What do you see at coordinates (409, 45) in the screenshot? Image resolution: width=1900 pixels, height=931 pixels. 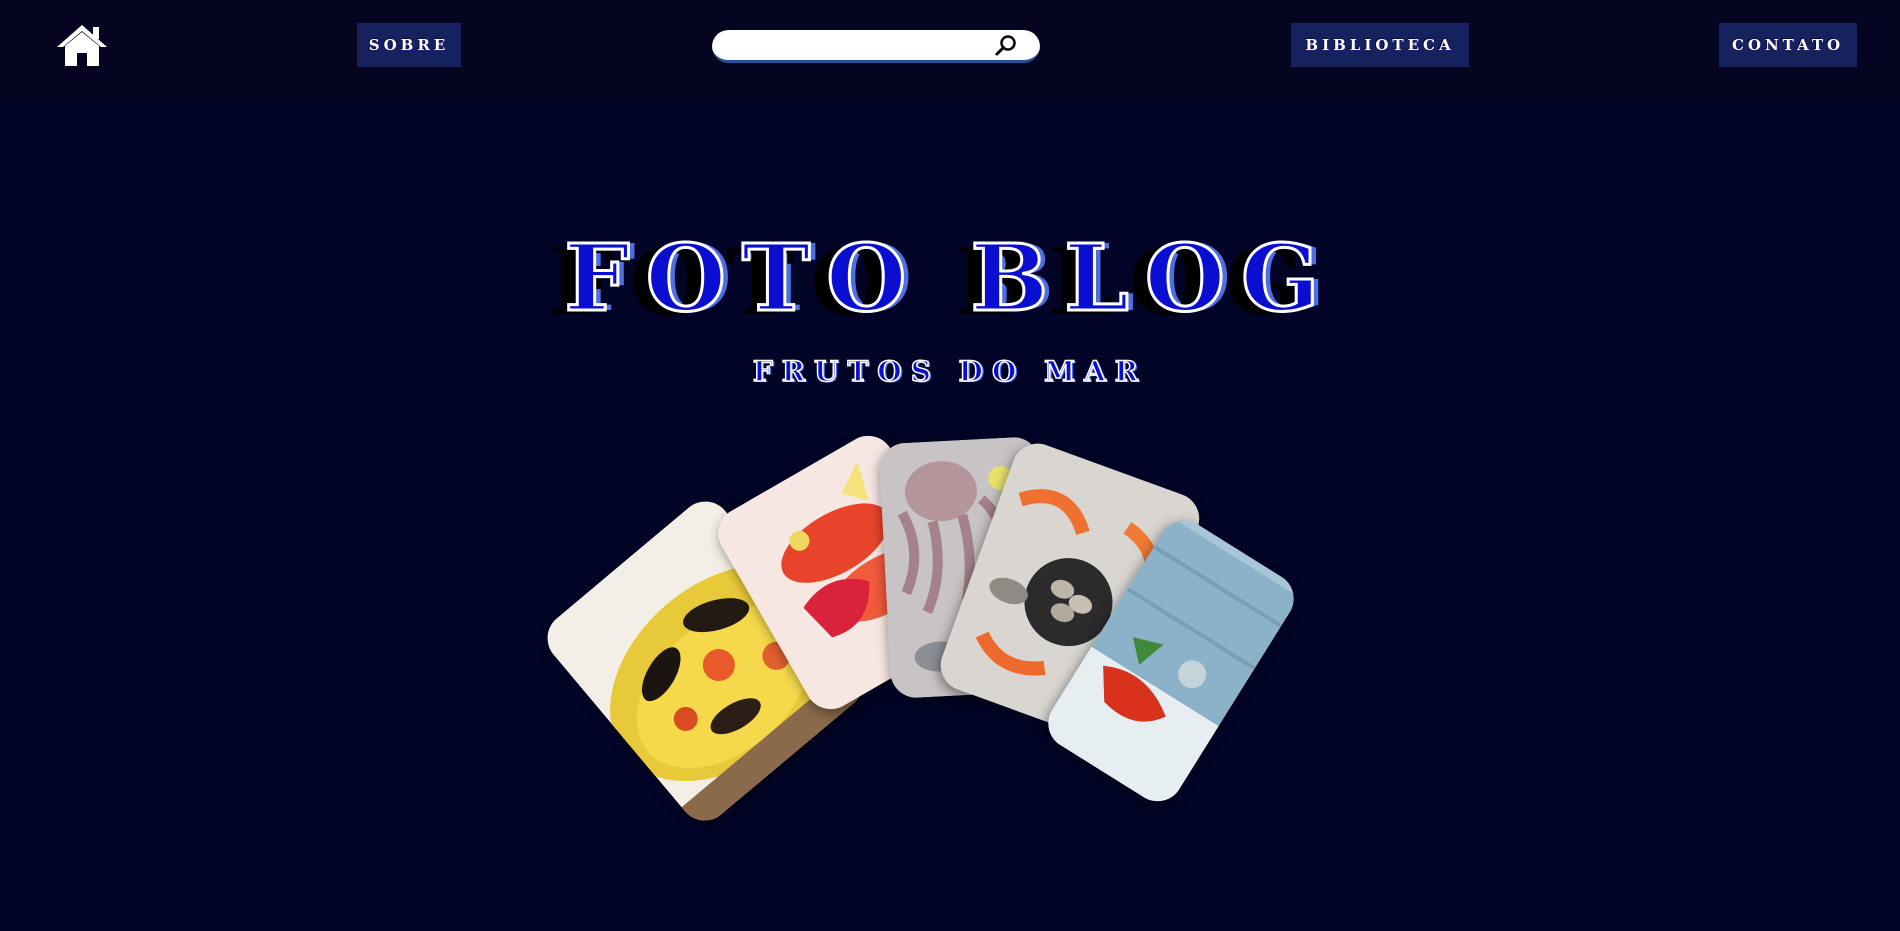 I see `nav-sobre-button: SOBRE` at bounding box center [409, 45].